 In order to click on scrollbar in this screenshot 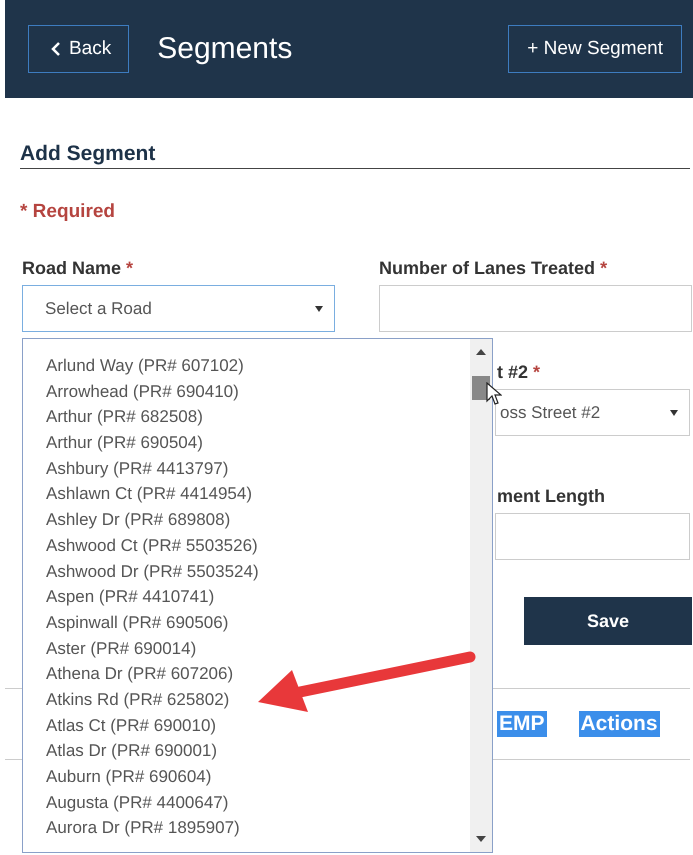, I will do `click(481, 595)`.